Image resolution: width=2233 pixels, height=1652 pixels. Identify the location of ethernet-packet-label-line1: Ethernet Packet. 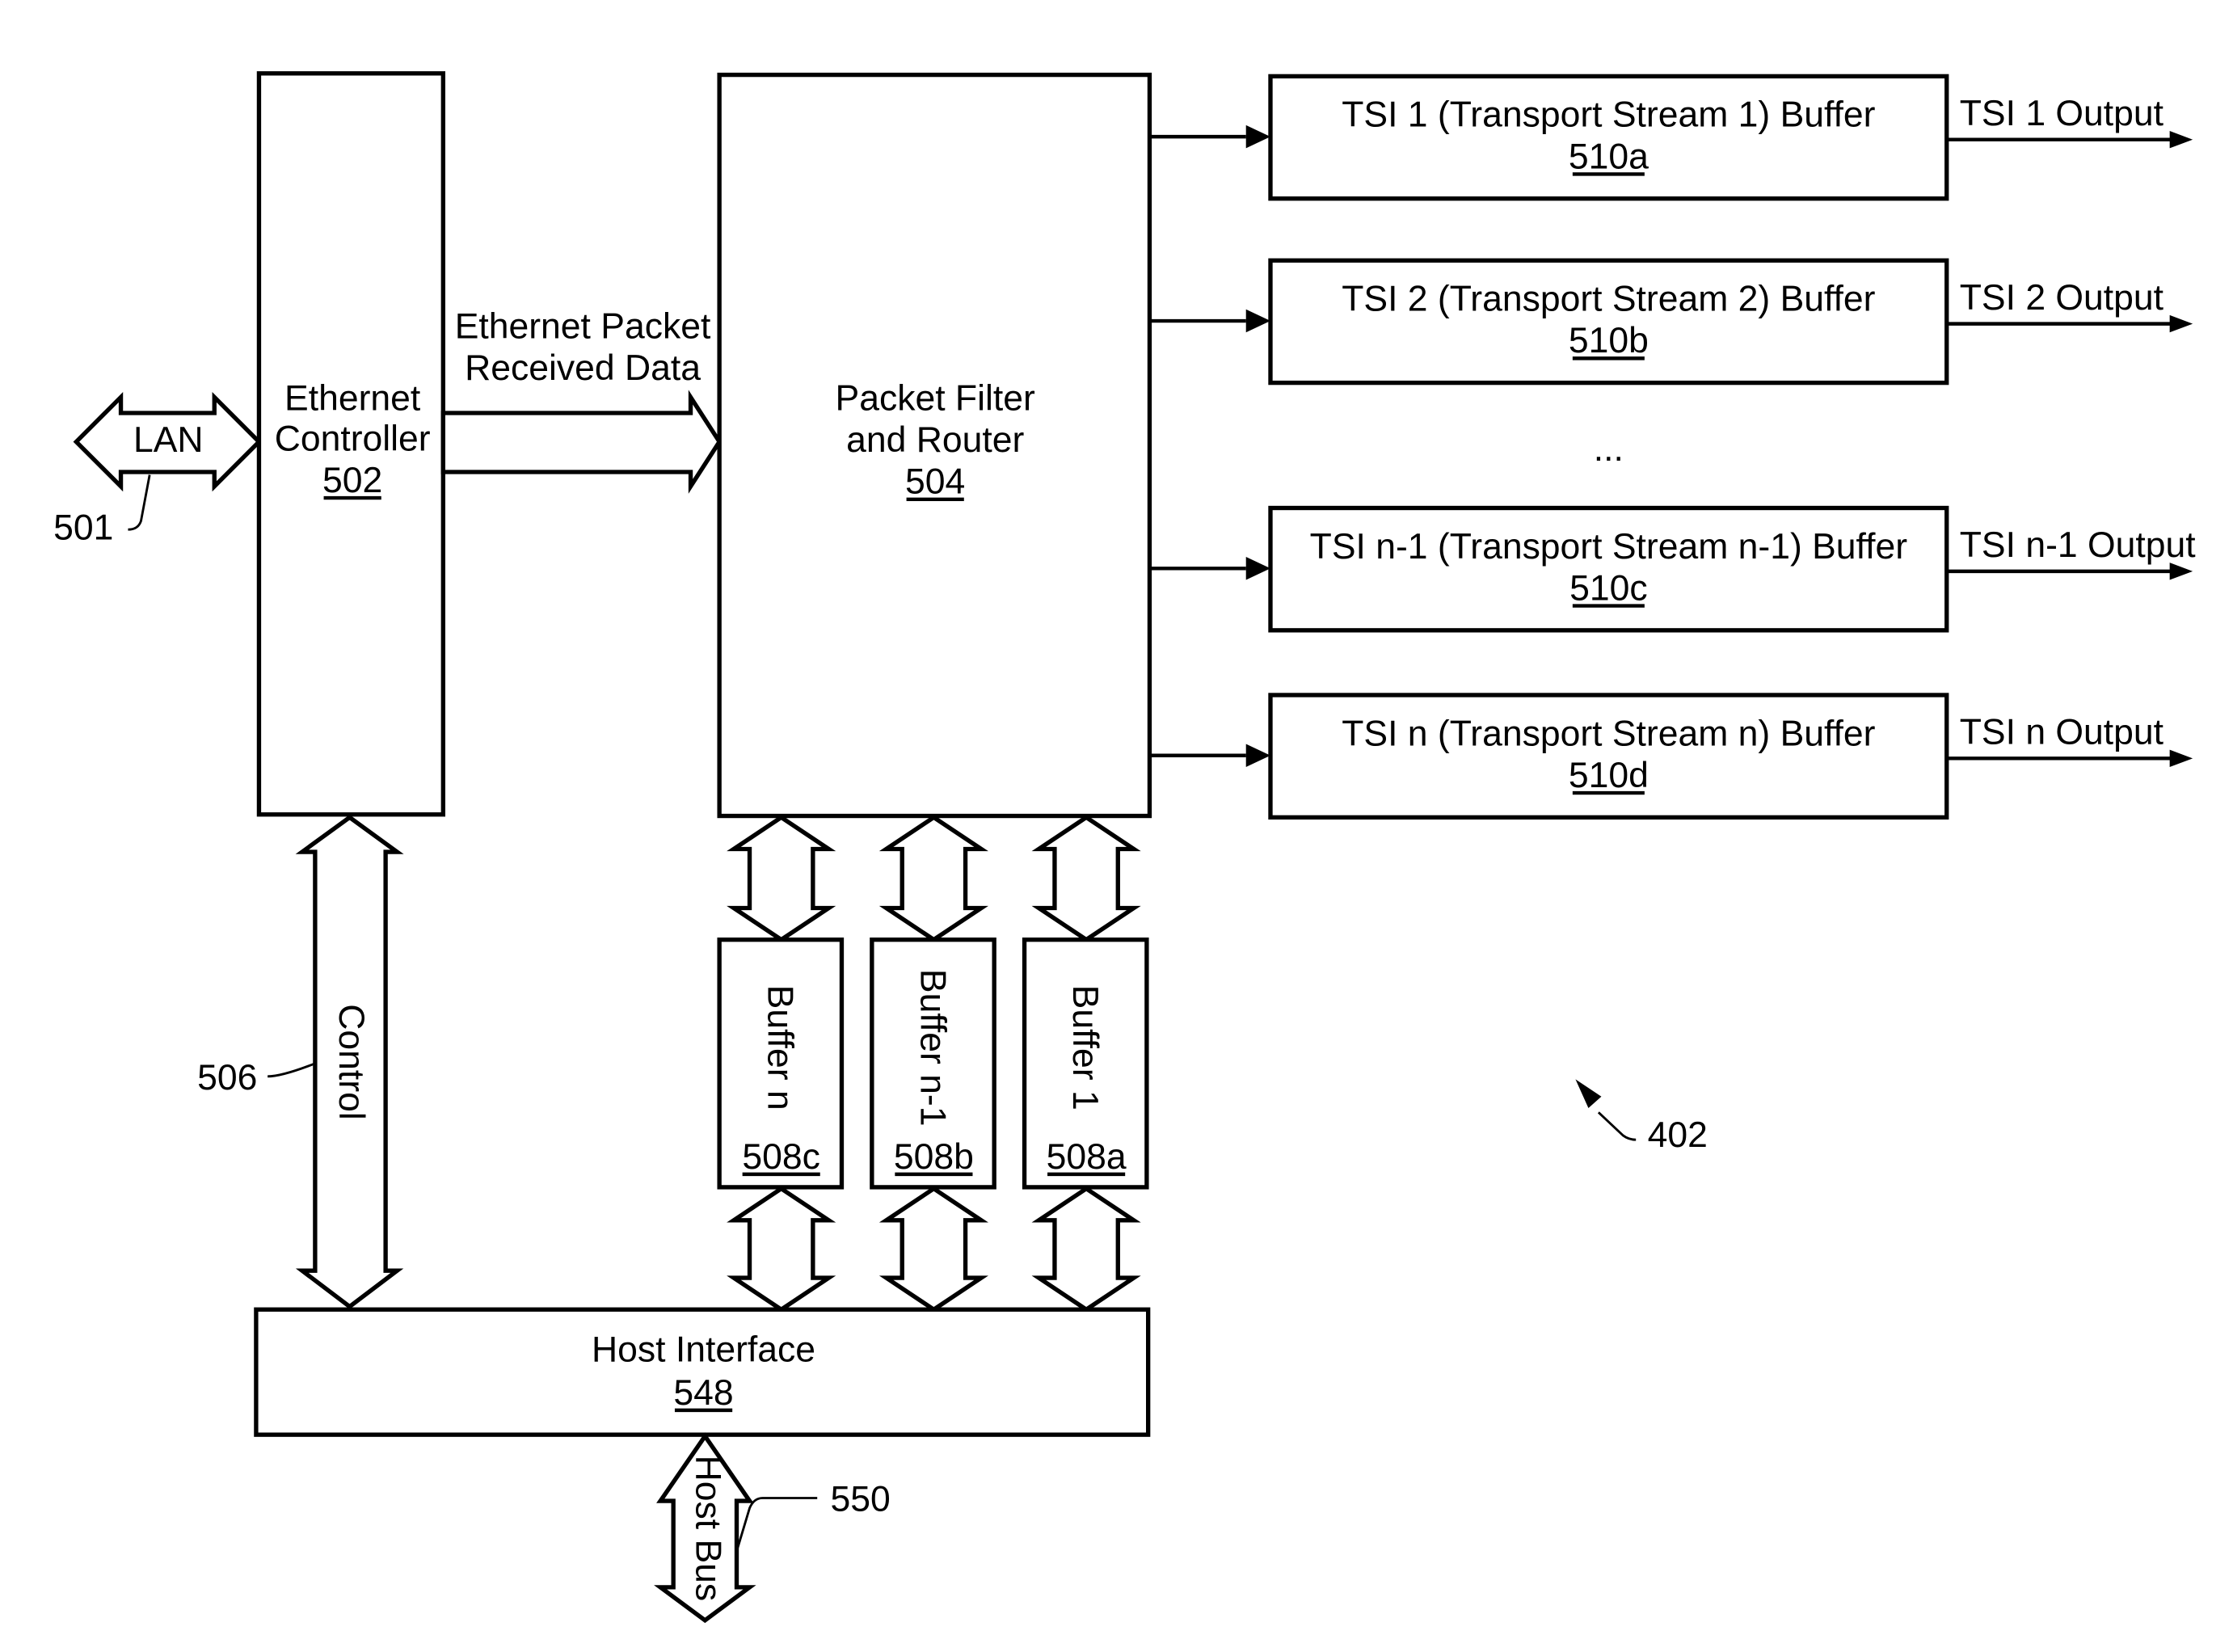
(583, 326).